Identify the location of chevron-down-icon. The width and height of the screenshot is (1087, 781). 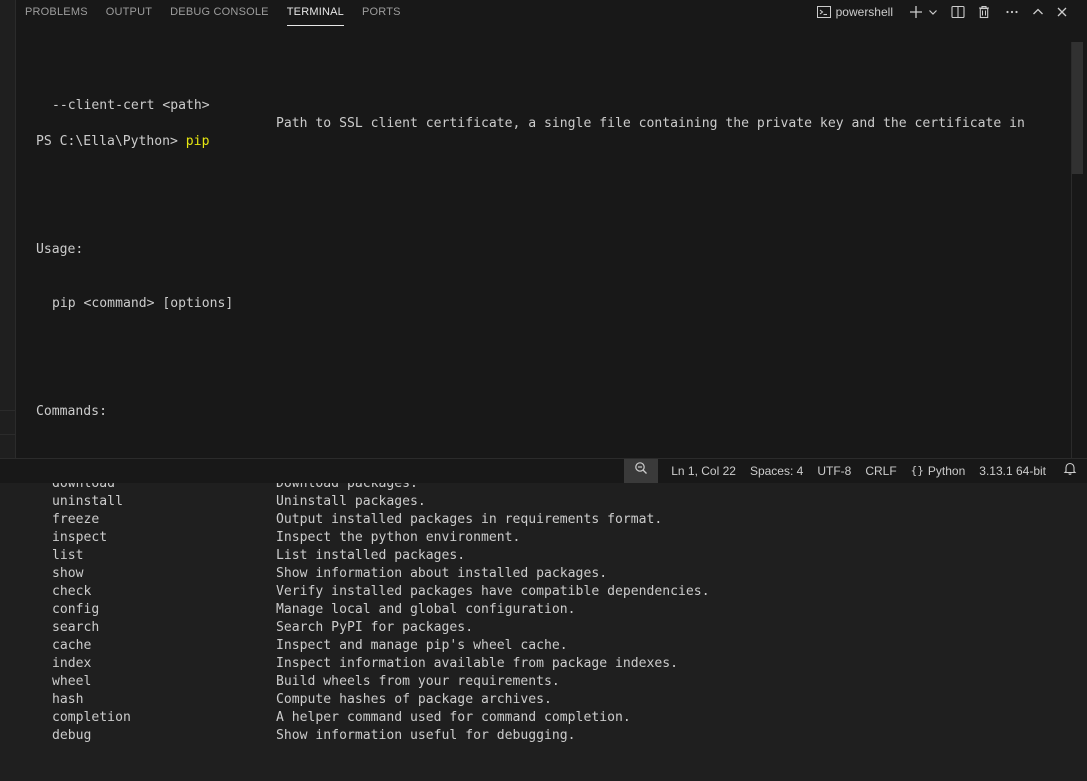
(933, 12).